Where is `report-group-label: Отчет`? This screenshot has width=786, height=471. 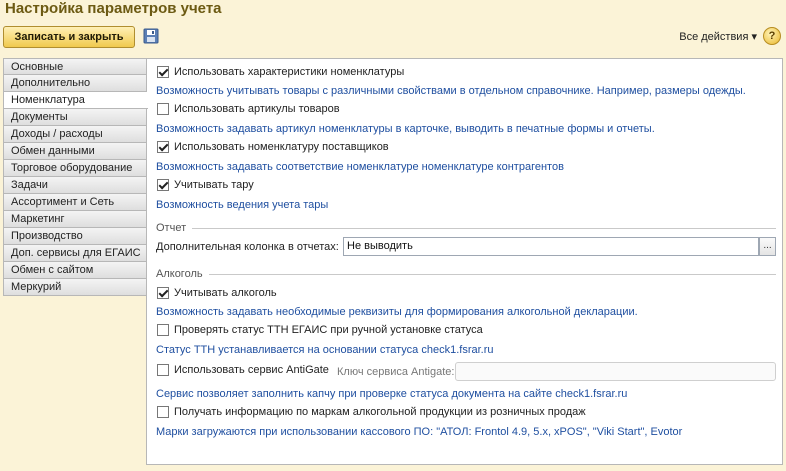 report-group-label: Отчет is located at coordinates (171, 228).